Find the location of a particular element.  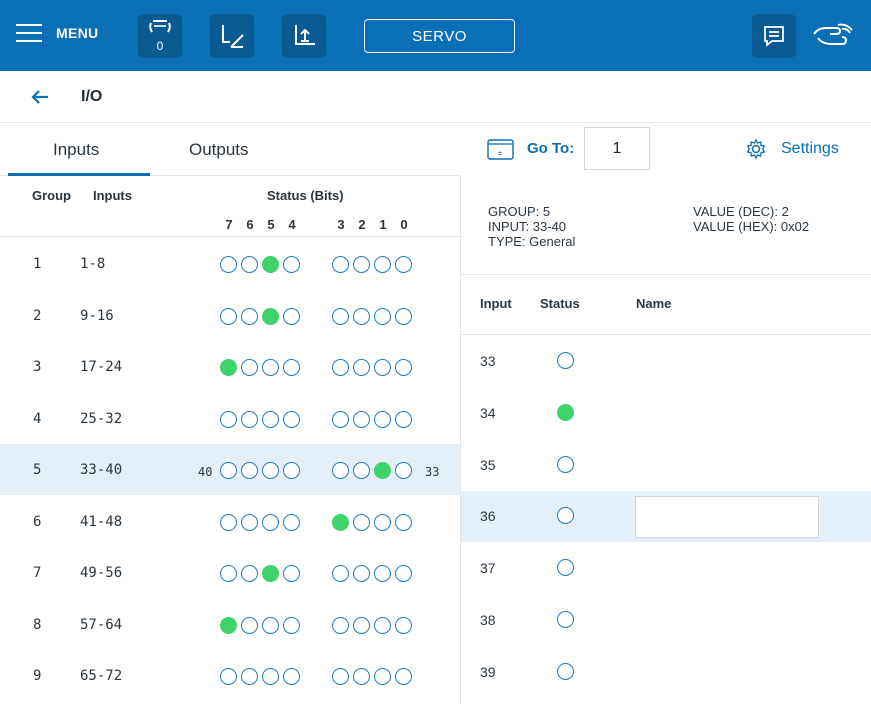

input-row: 36 is located at coordinates (666, 517).